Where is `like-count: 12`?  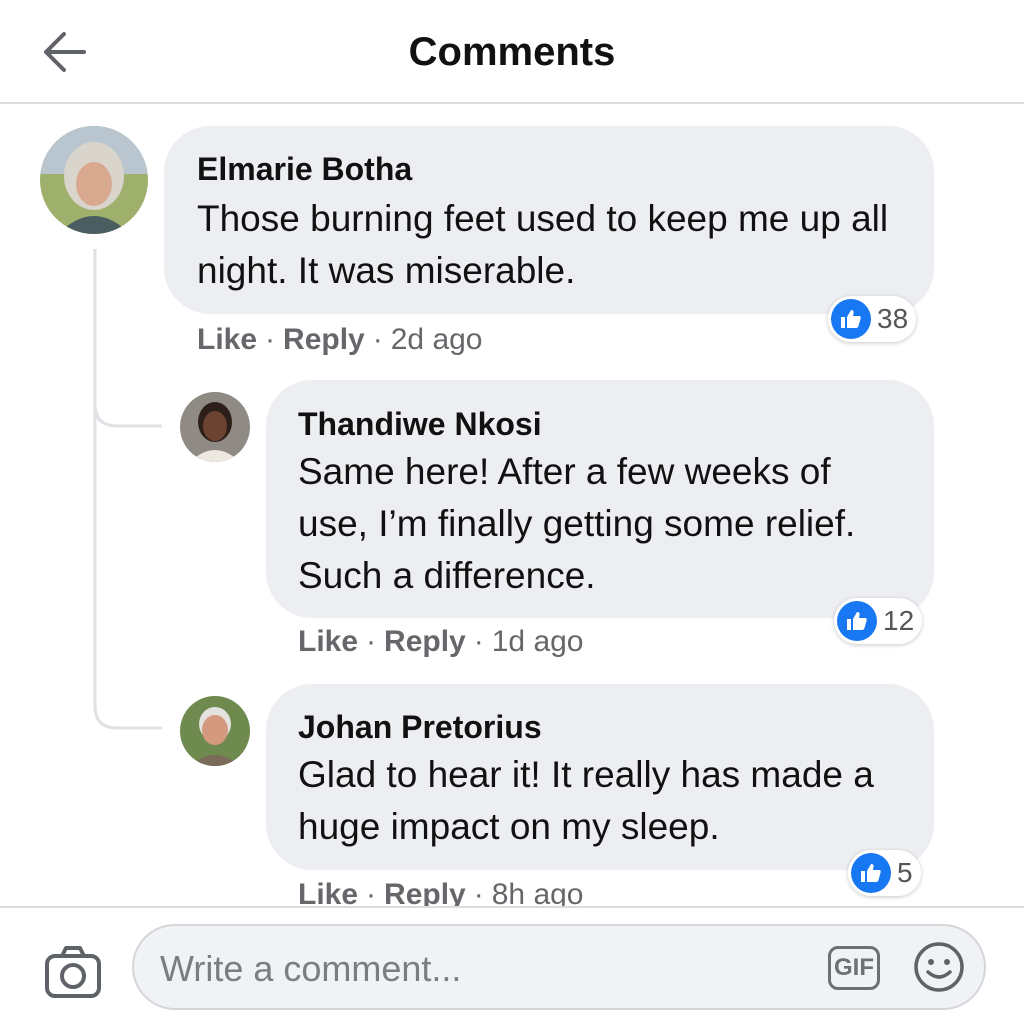 like-count: 12 is located at coordinates (899, 620).